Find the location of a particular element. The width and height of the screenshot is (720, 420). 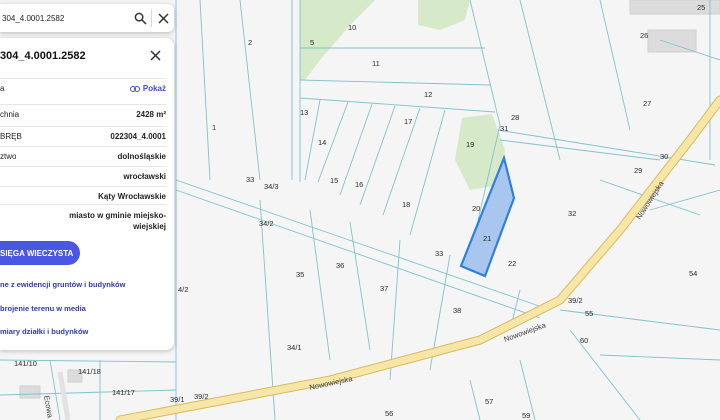

info-row-precinct: BRĘB 022304_4.0001 is located at coordinates (83, 136).